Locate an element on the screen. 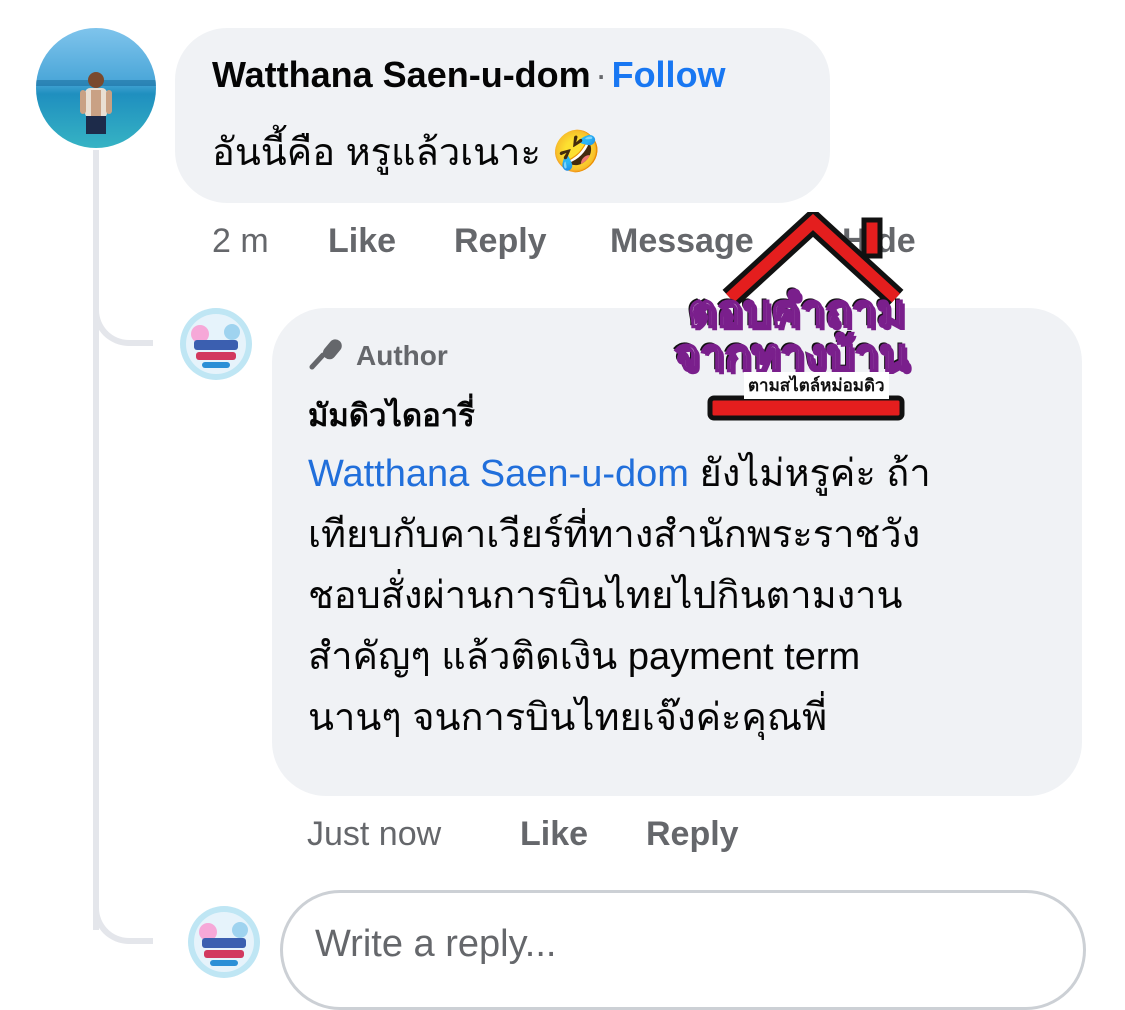 This screenshot has width=1125, height=1010. reply-text-line: สำคัญๆ แล้วติดเงิน payment term is located at coordinates (584, 657).